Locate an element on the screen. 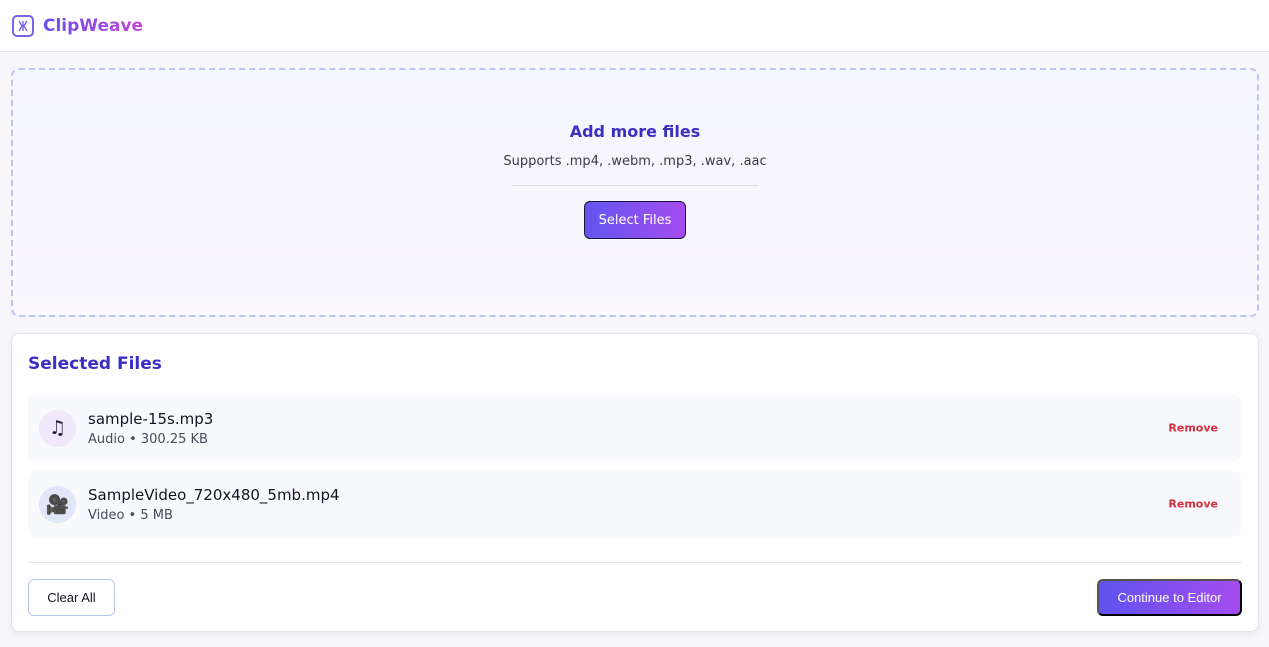  logo-icon is located at coordinates (23, 25).